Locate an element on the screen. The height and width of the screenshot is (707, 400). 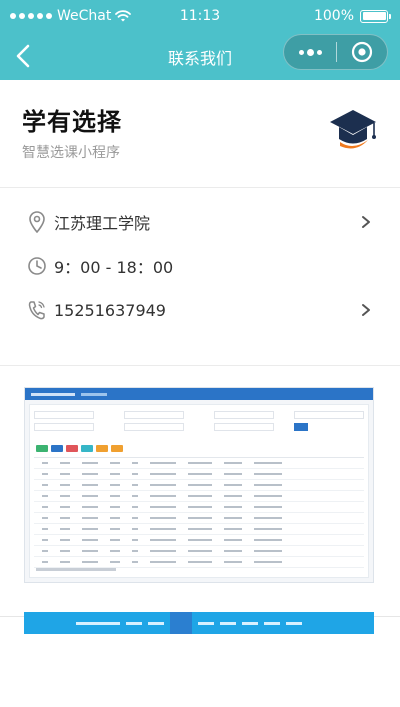
graduation-cap-icon is located at coordinates (353, 129).